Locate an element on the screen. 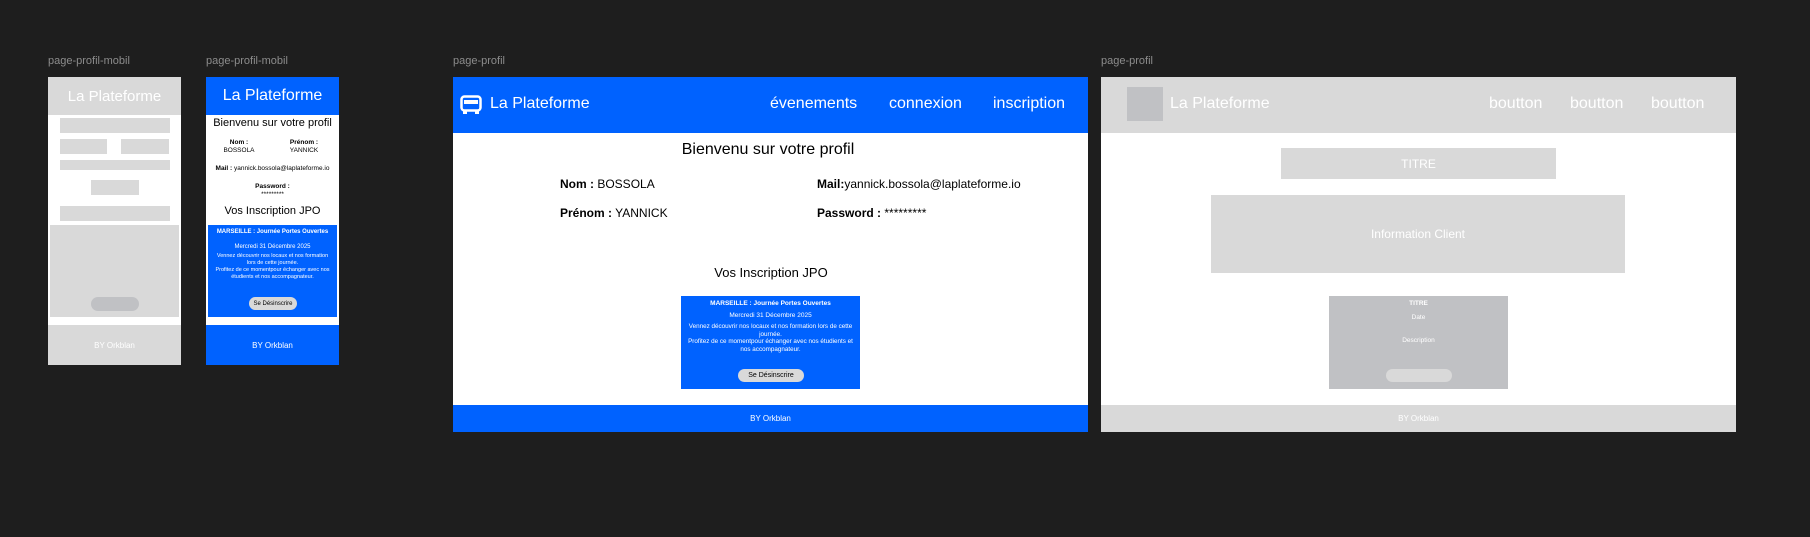 Image resolution: width=1810 pixels, height=537 pixels. mobile-nom-label: Nom : is located at coordinates (239, 142).